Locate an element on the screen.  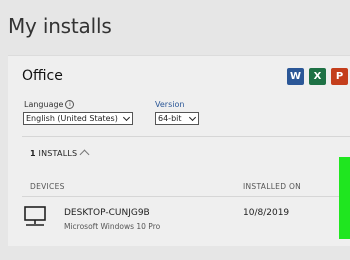
powerpoint-icon: P is located at coordinates (339, 76).